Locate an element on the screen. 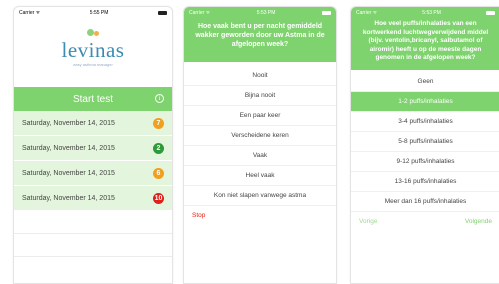  answer-option: Heel vaak is located at coordinates (260, 176).